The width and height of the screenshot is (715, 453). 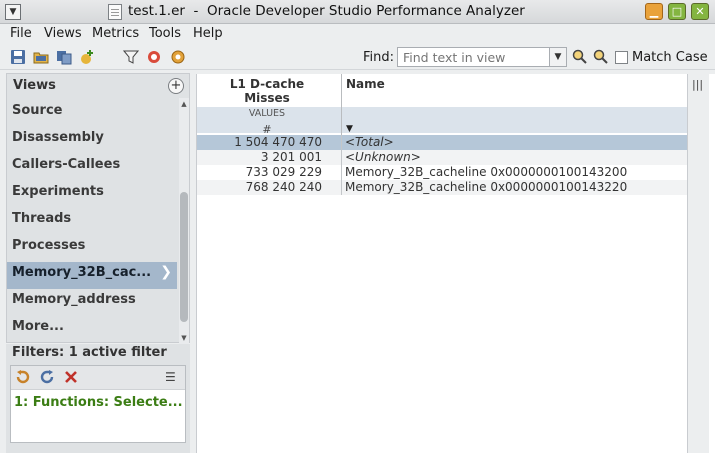 I want to click on columns-icon: |||, so click(x=697, y=84).